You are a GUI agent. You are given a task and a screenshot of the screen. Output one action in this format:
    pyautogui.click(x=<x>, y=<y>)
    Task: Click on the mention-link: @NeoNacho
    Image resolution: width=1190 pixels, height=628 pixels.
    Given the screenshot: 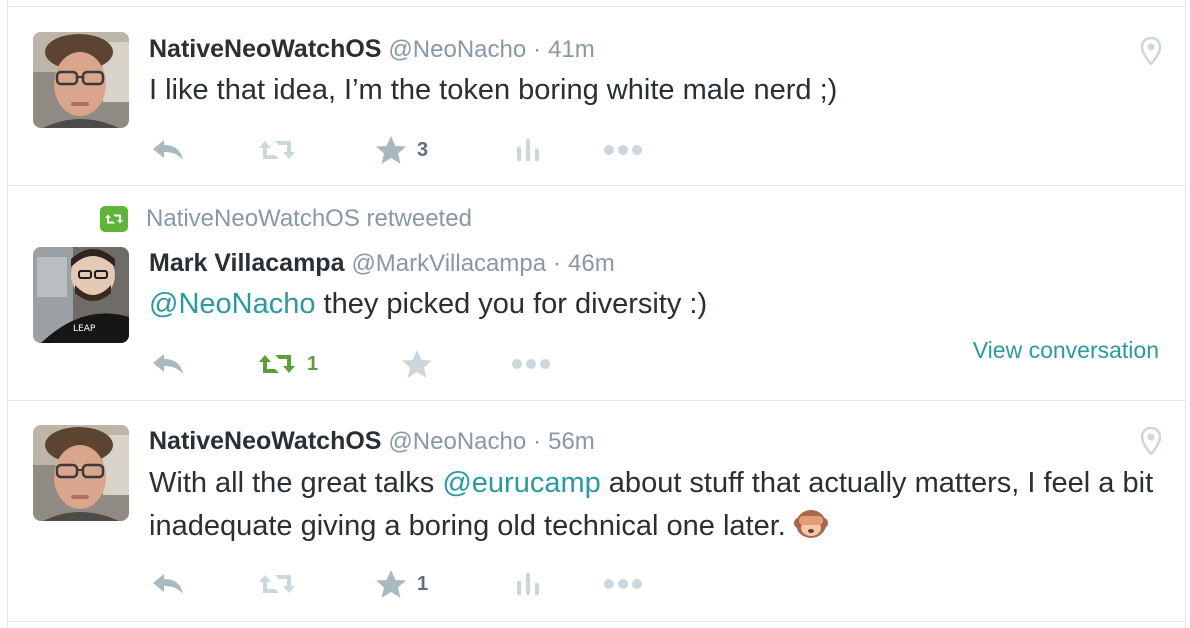 What is the action you would take?
    pyautogui.click(x=232, y=304)
    